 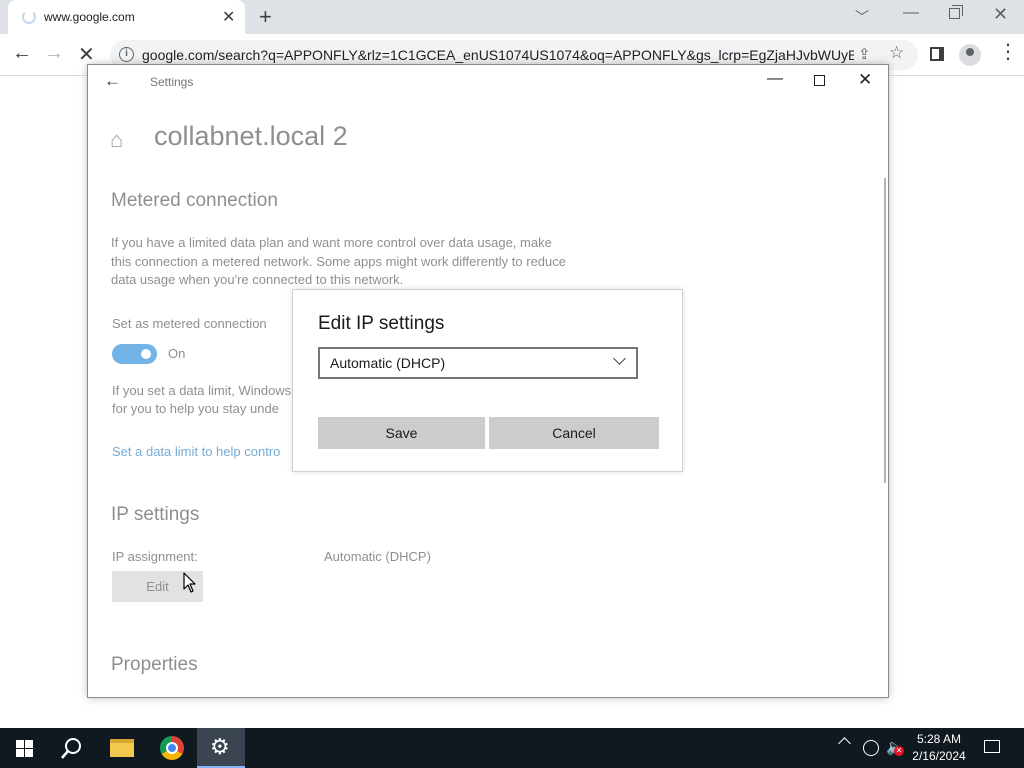 I want to click on settings-back-icon: ←, so click(x=112, y=81).